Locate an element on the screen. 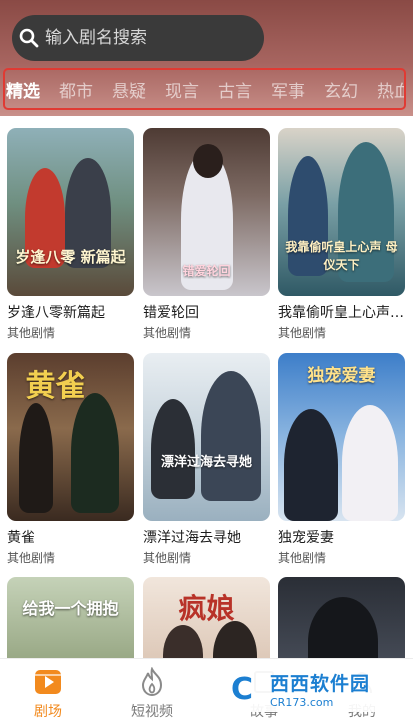 This screenshot has height=722, width=413. drama-card: 黄雀 黄雀 其他剧情 is located at coordinates (70, 459).